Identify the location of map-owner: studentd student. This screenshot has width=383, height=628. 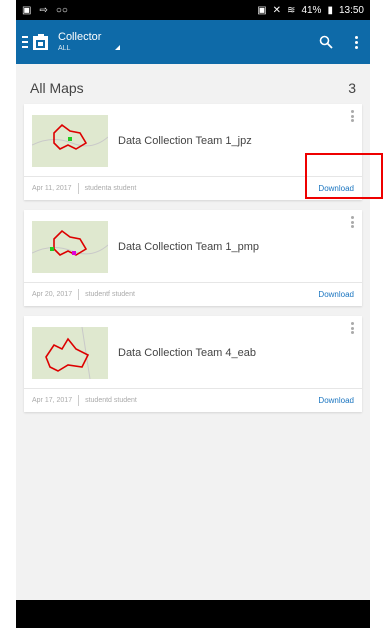
(111, 400).